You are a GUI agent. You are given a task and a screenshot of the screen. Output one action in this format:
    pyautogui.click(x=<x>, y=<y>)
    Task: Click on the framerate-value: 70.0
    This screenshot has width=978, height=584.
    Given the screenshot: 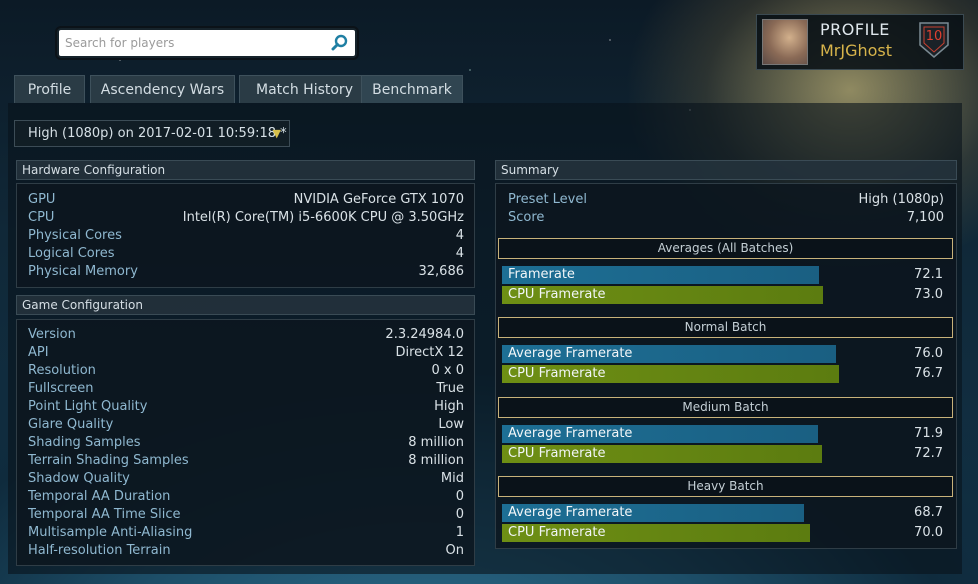 What is the action you would take?
    pyautogui.click(x=928, y=532)
    